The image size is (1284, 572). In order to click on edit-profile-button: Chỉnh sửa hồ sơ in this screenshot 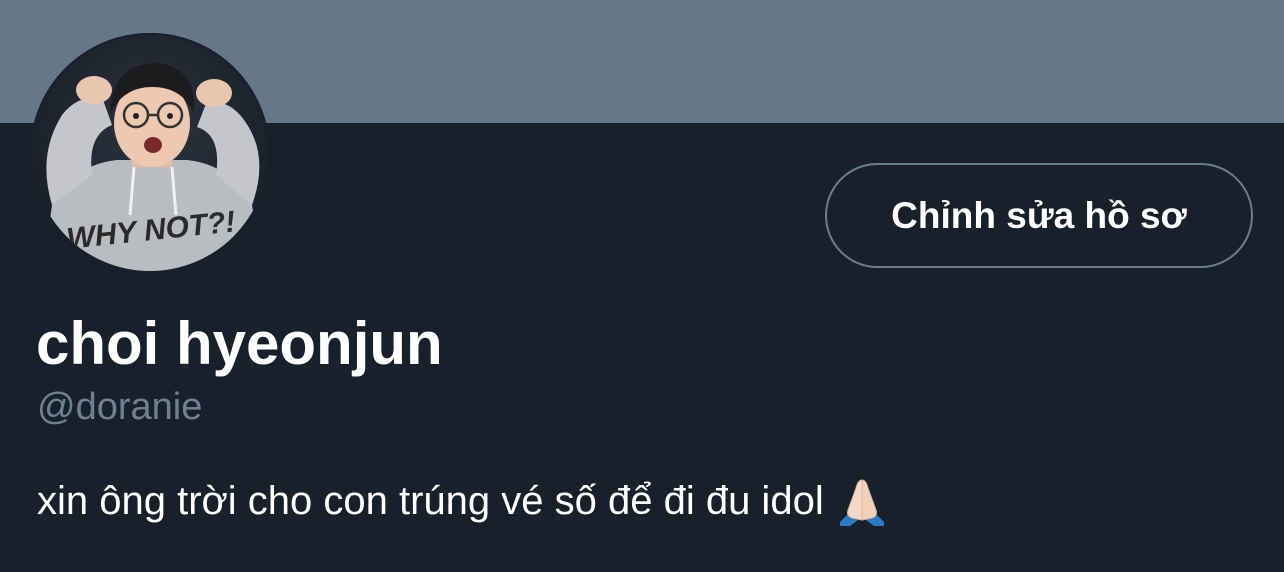, I will do `click(1039, 215)`.